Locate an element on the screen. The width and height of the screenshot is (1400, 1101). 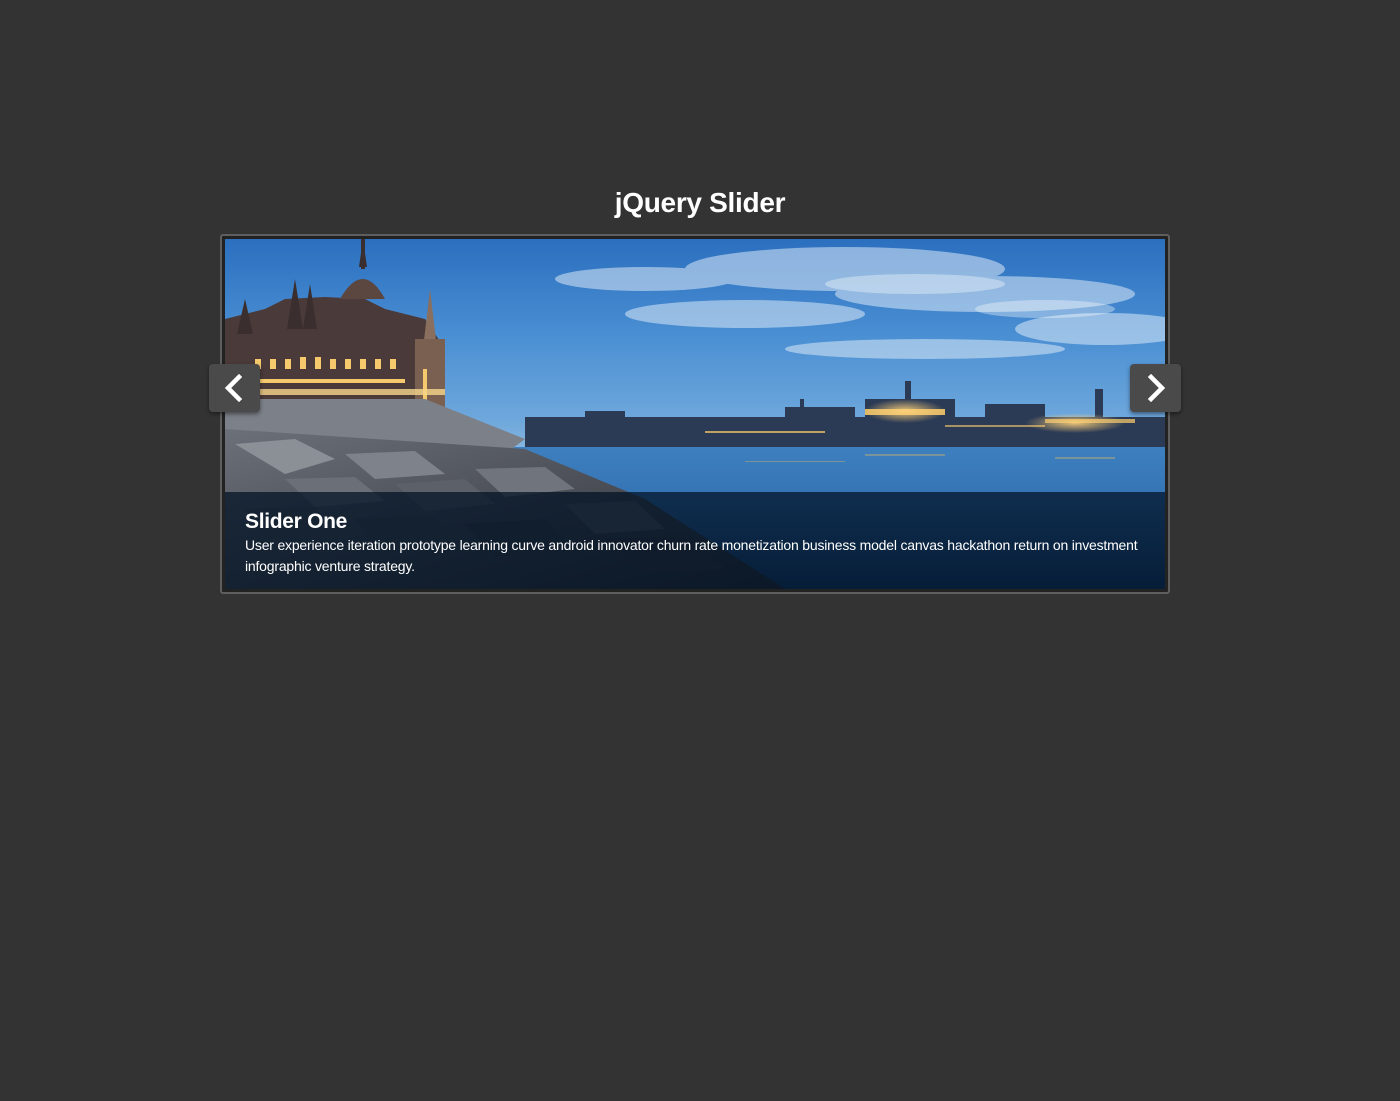
chevron-right-icon is located at coordinates (1156, 388).